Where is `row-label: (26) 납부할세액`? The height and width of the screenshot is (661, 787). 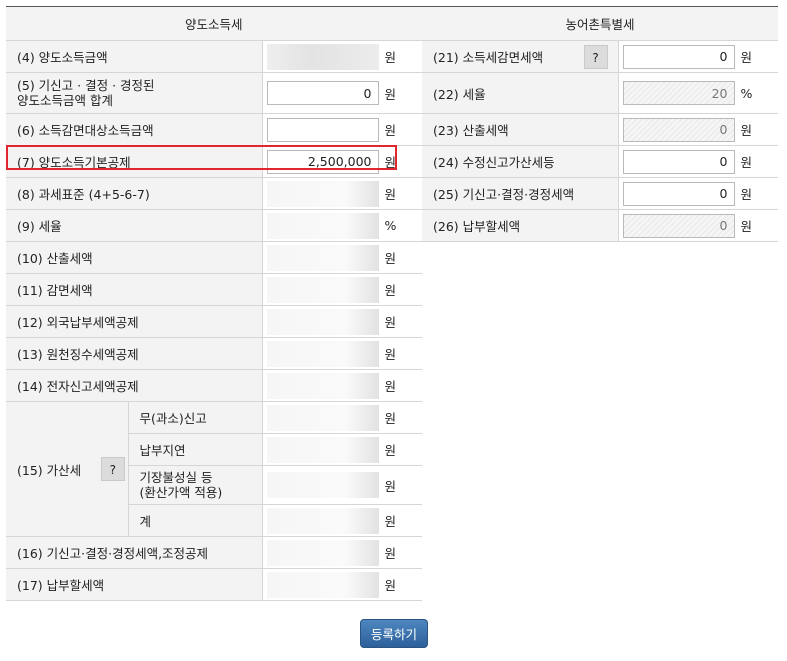
row-label: (26) 납부할세액 is located at coordinates (520, 225).